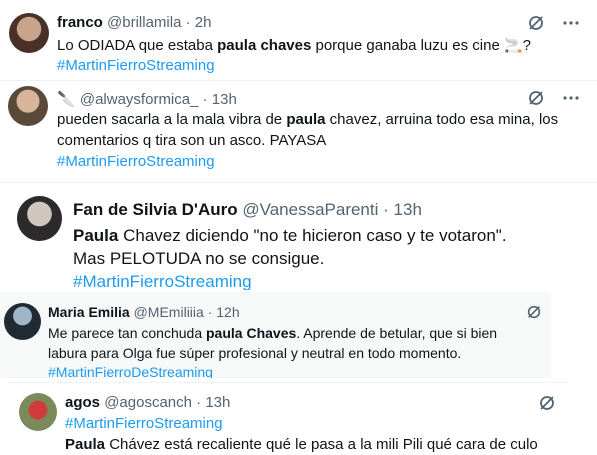 This screenshot has height=455, width=597. What do you see at coordinates (139, 99) in the screenshot?
I see `handle: @alwaysformica_` at bounding box center [139, 99].